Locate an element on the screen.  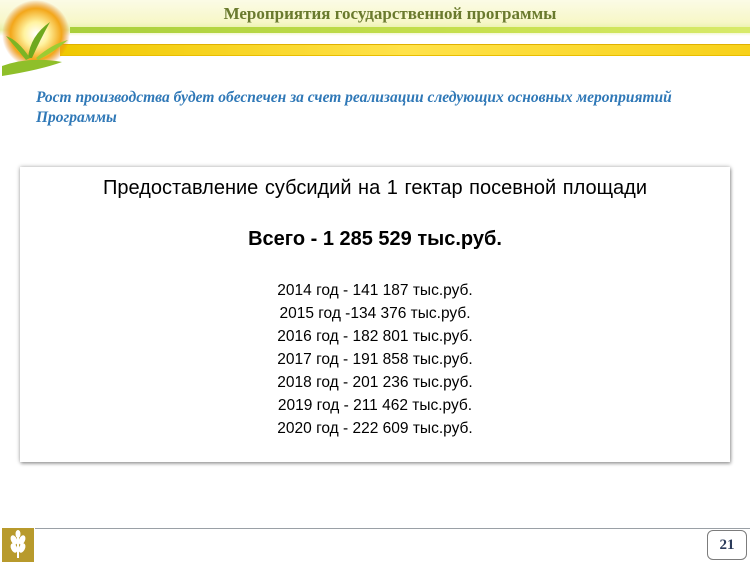
list-item: 2015 год -134 376 тыс.руб. is located at coordinates (375, 313).